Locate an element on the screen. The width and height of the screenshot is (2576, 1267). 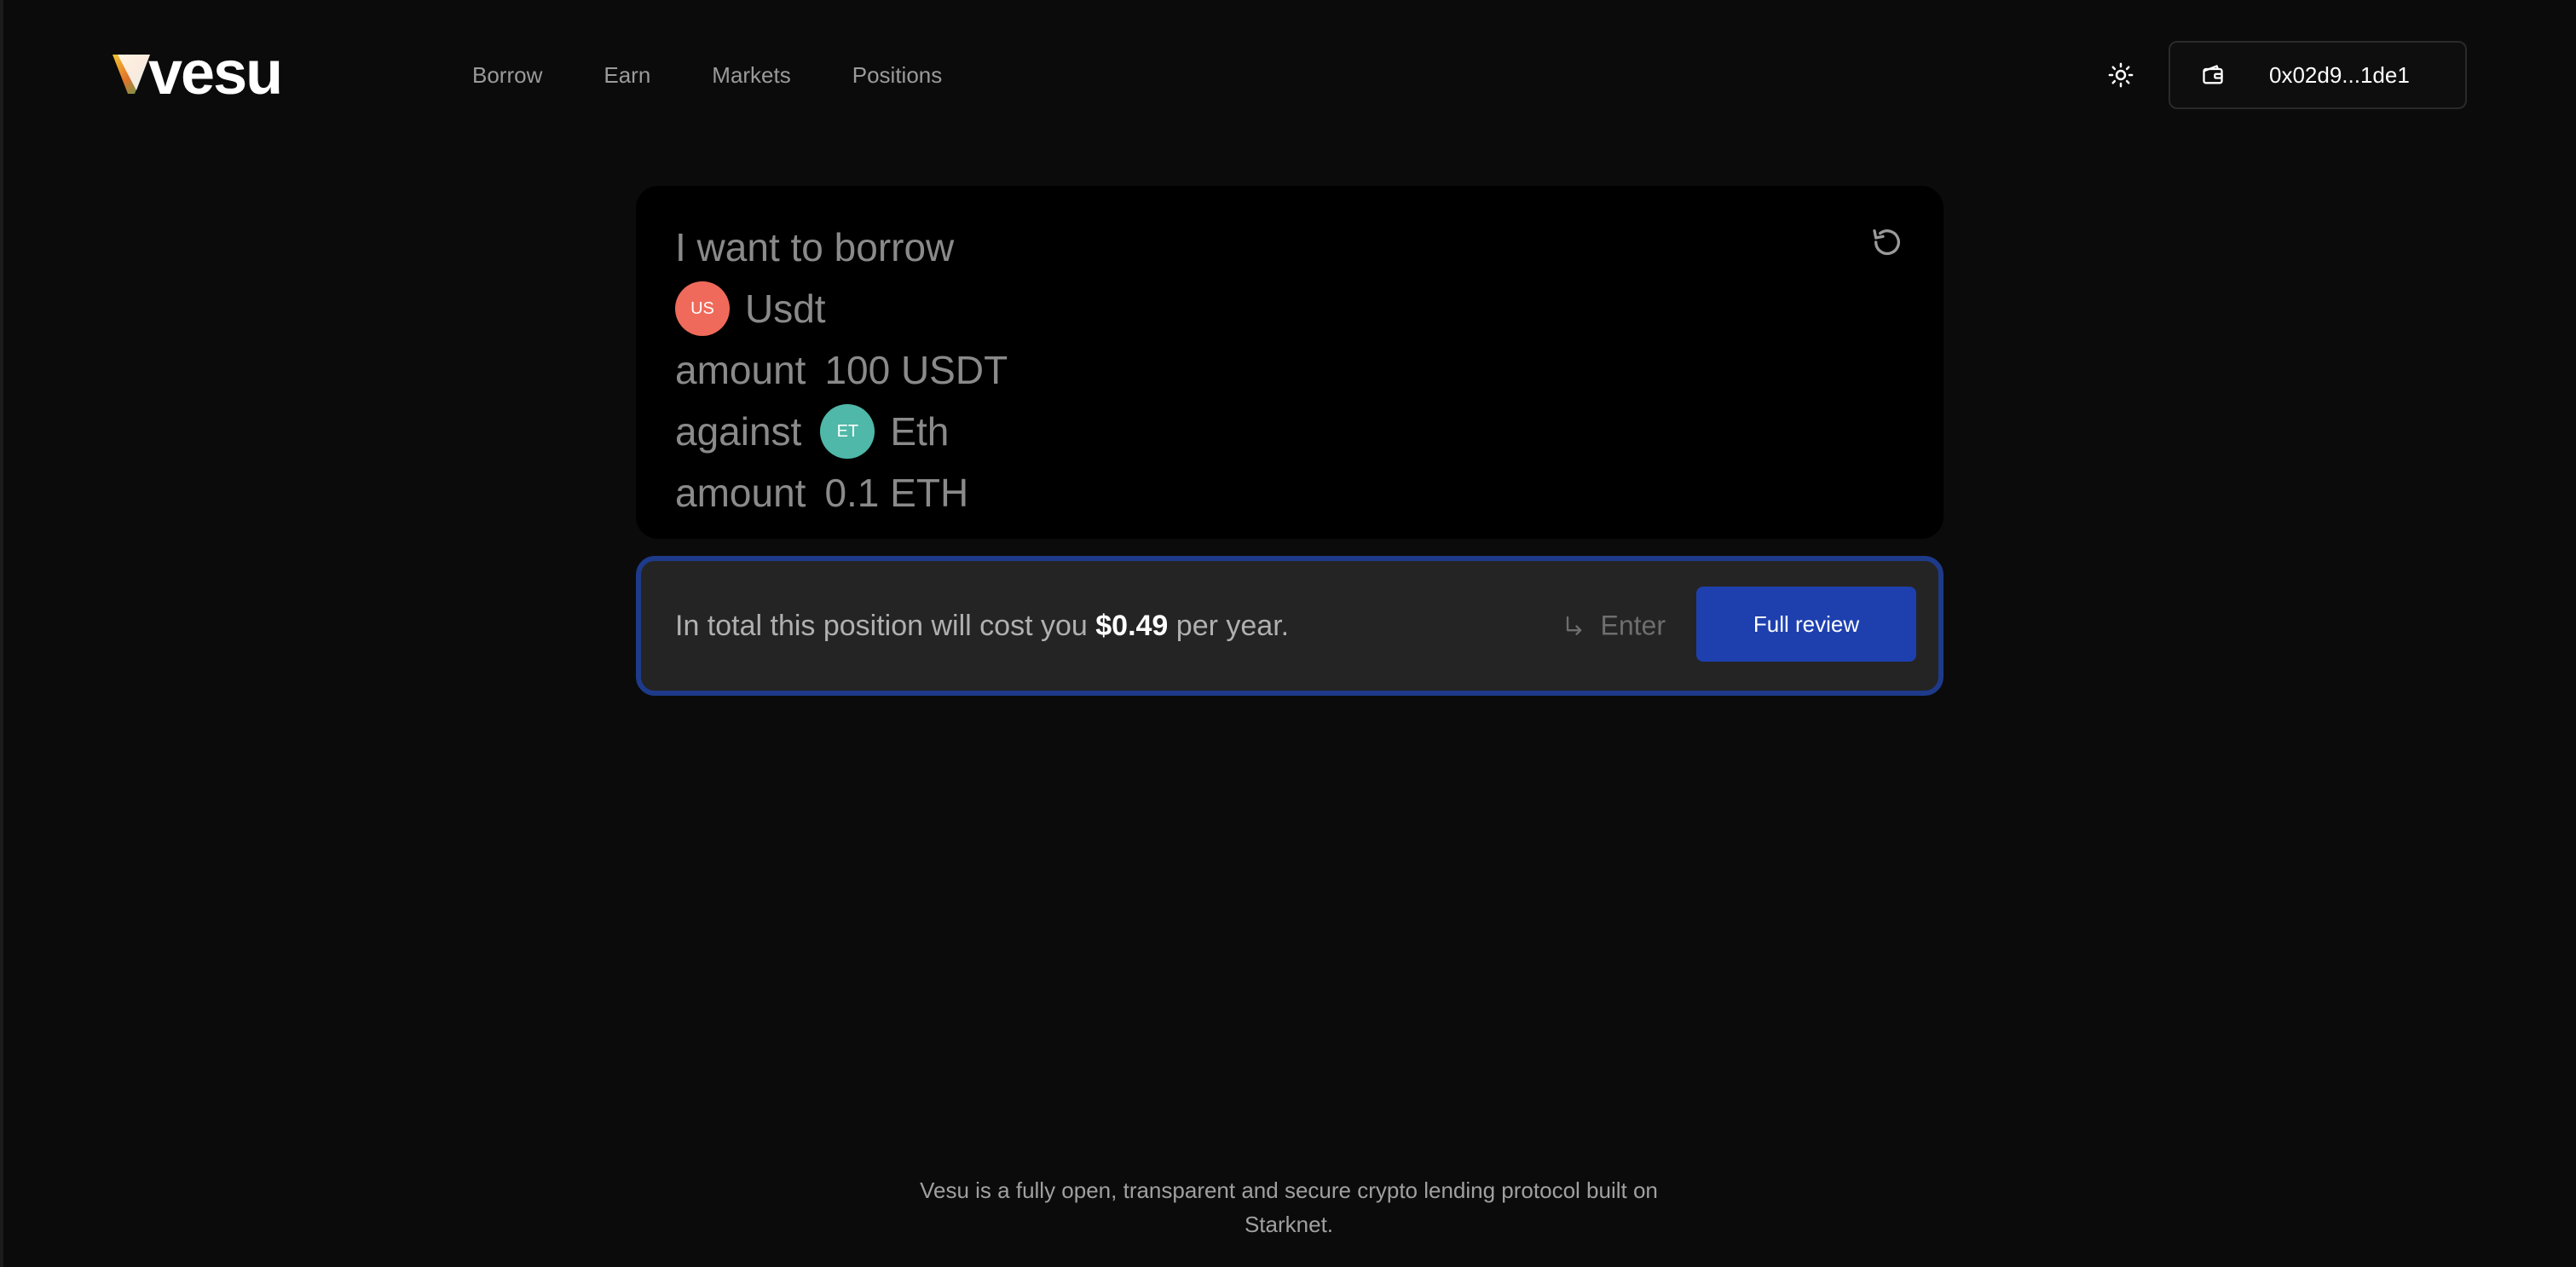
sun-icon is located at coordinates (2121, 75).